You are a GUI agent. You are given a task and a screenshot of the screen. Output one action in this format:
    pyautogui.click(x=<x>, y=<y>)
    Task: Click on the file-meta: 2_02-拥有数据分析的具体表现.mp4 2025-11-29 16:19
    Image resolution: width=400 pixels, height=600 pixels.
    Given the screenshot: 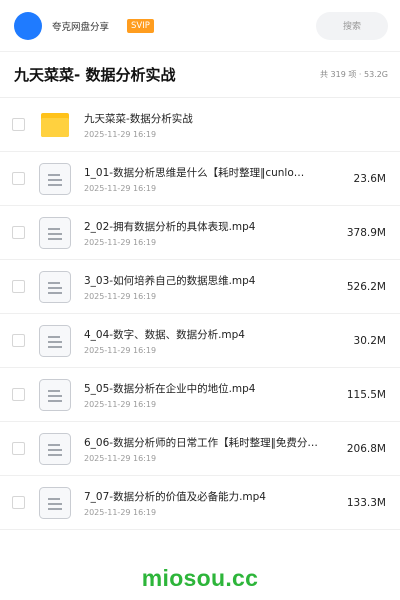 What is the action you would take?
    pyautogui.click(x=212, y=233)
    